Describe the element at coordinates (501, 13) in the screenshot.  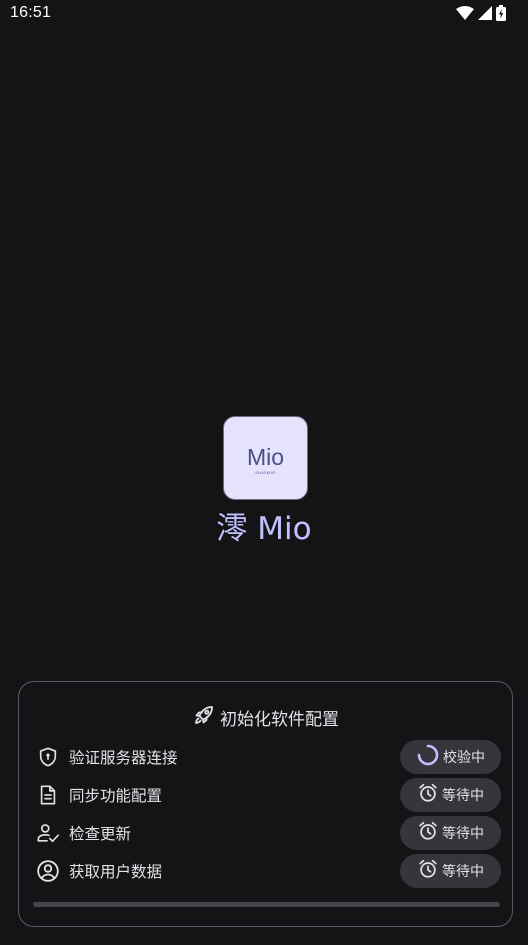
I see `battery-icon` at that location.